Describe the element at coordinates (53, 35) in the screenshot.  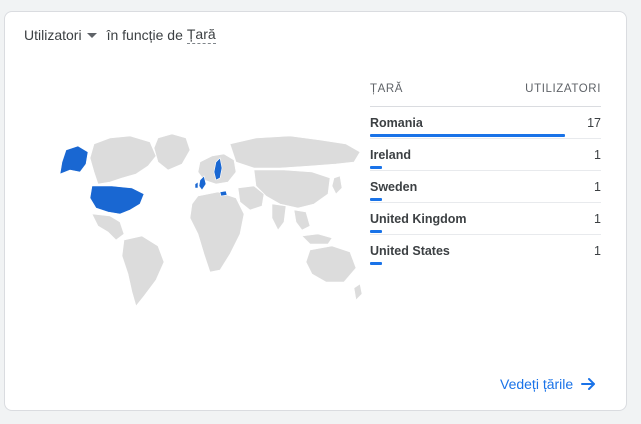
I see `metric-label: Utilizatori` at that location.